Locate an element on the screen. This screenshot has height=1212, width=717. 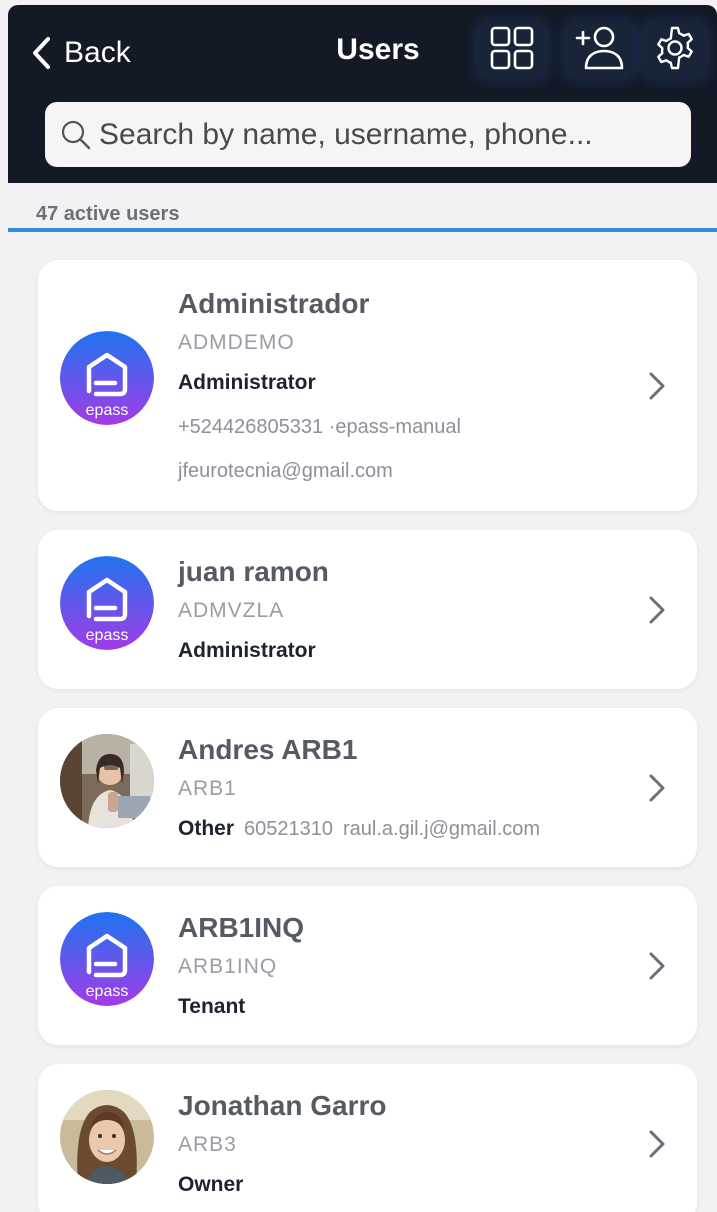
gear-icon is located at coordinates (675, 50).